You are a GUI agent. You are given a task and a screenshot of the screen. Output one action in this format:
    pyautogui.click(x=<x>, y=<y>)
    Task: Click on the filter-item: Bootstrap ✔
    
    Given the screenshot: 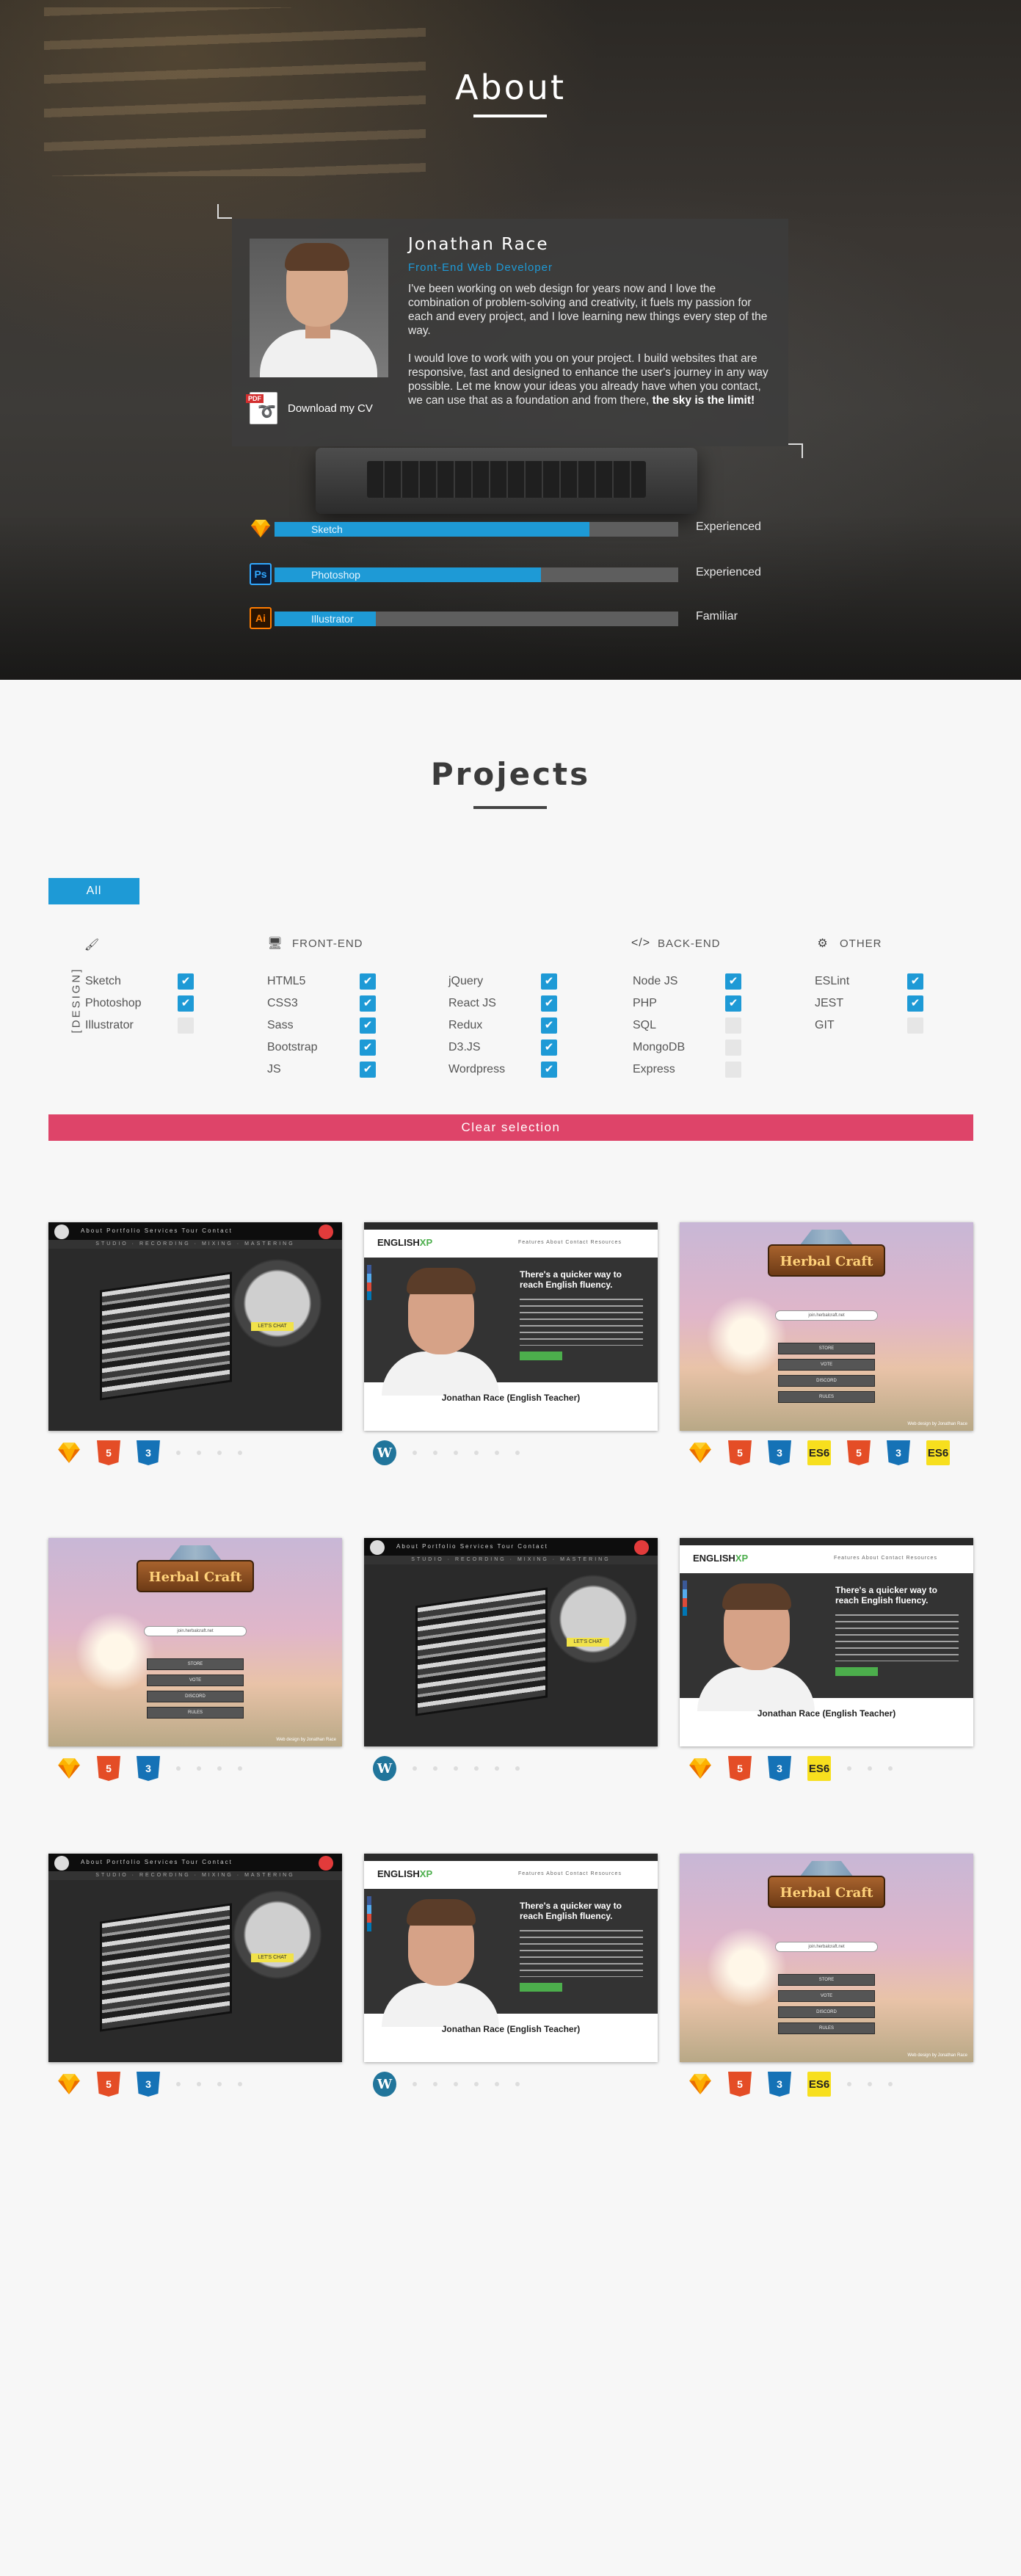 What is the action you would take?
    pyautogui.click(x=323, y=1048)
    